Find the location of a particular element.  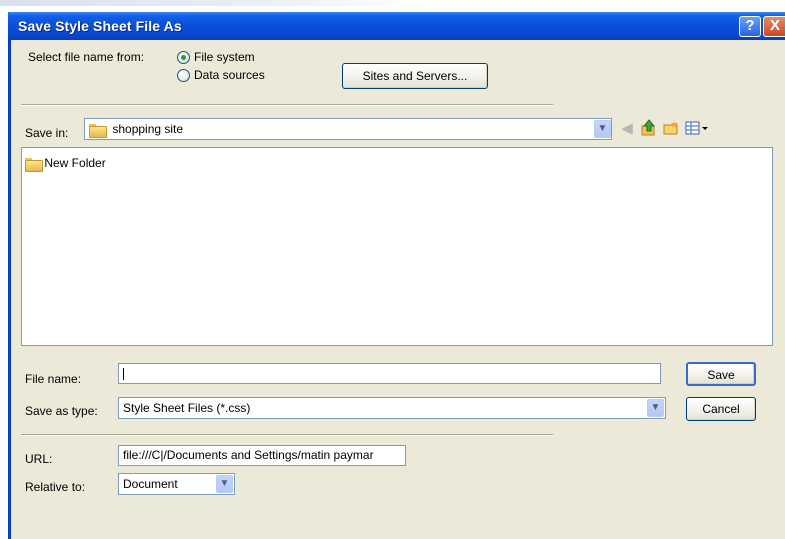

dialog-title: Save Style Sheet File As is located at coordinates (100, 26).